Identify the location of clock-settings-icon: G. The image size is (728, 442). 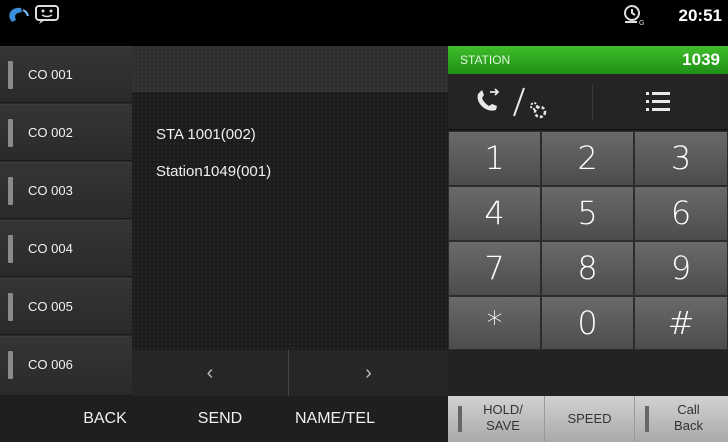
(634, 15).